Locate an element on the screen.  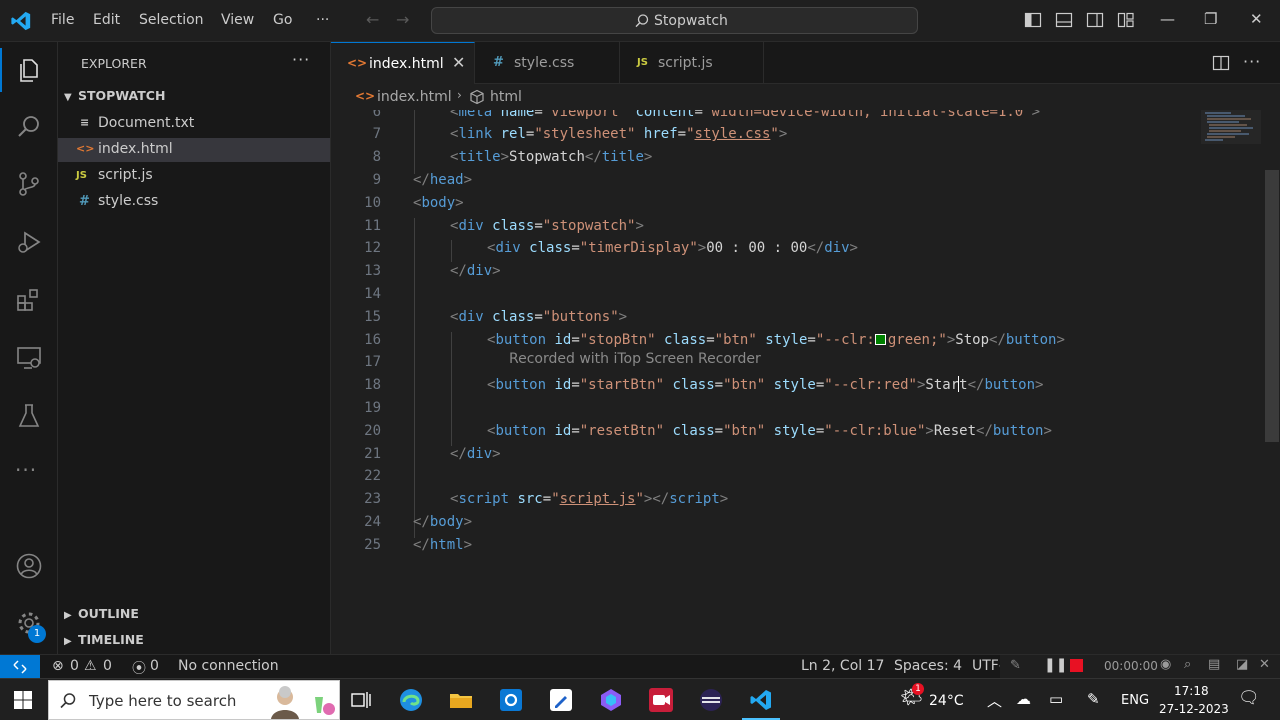
draw-icon: ◪ is located at coordinates (1242, 664).